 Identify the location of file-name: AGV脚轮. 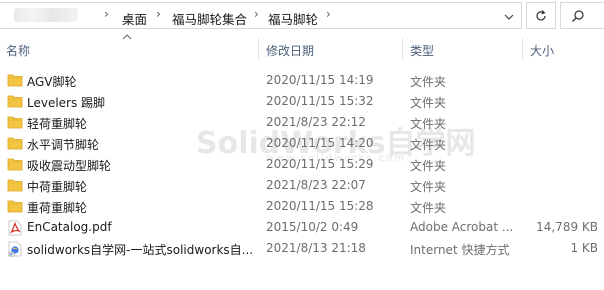
(52, 82).